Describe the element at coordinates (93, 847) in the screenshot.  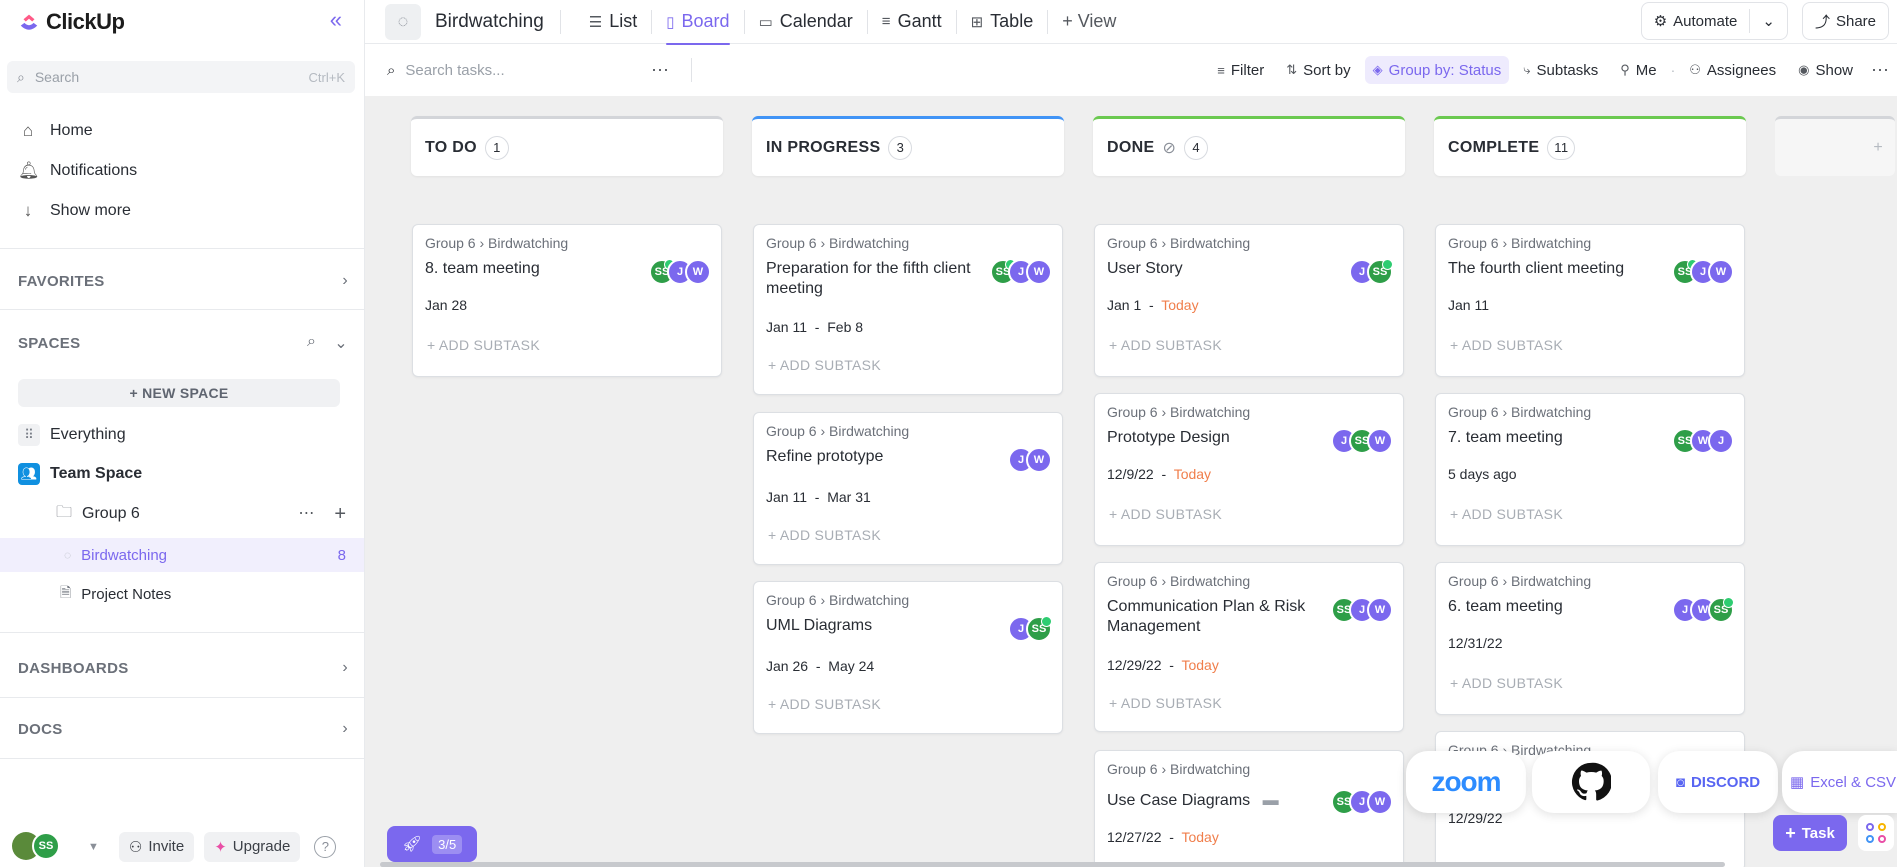
I see `chevron-down-icon: ▼` at that location.